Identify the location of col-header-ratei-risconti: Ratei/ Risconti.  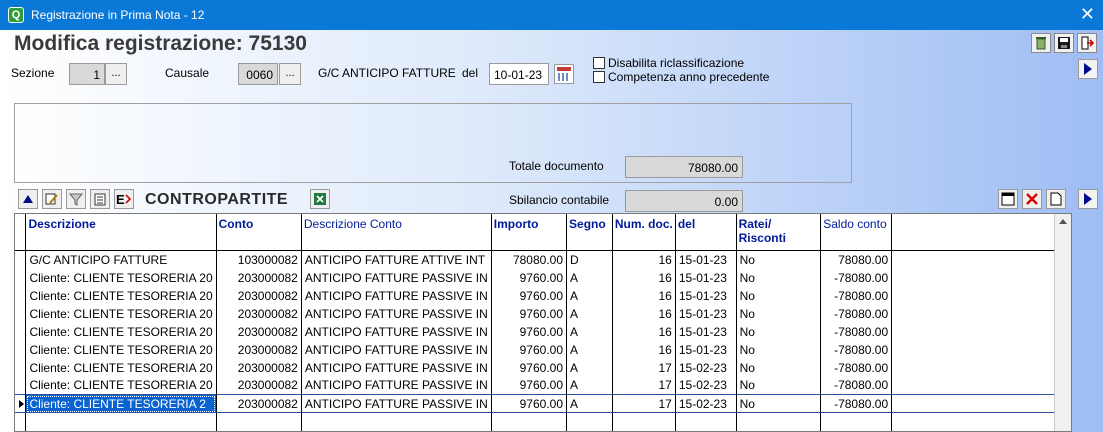
(779, 232).